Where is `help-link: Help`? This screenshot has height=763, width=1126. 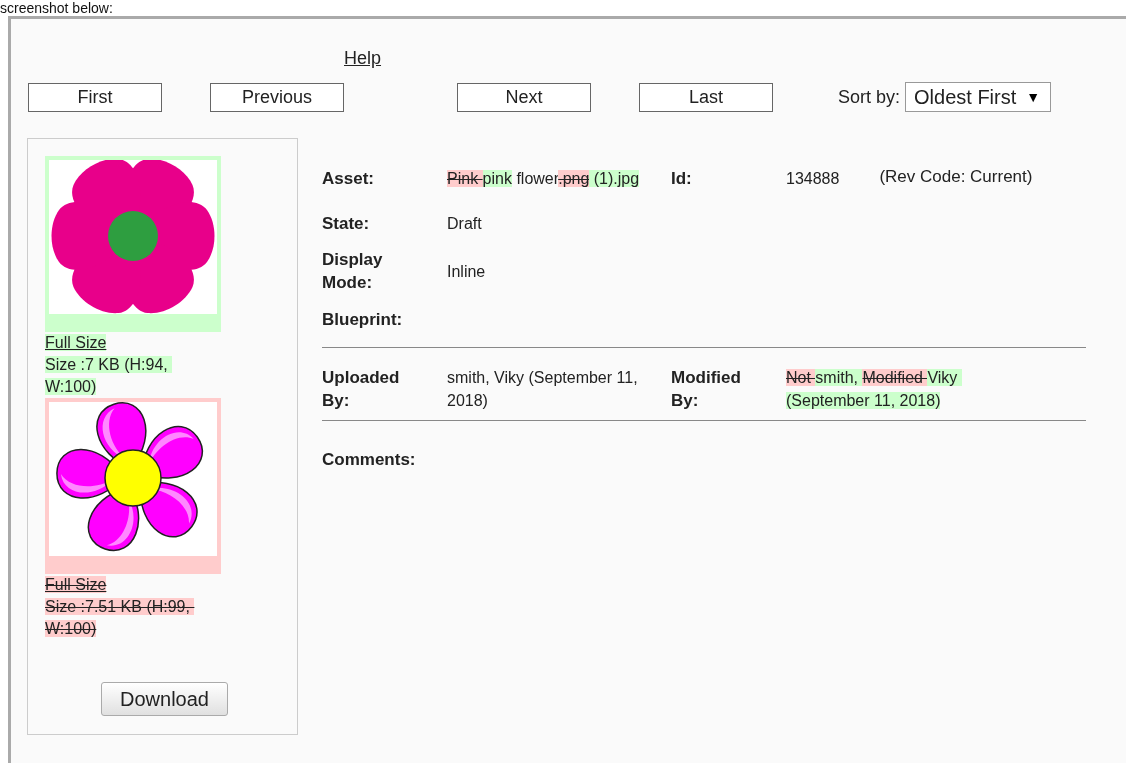
help-link: Help is located at coordinates (363, 58).